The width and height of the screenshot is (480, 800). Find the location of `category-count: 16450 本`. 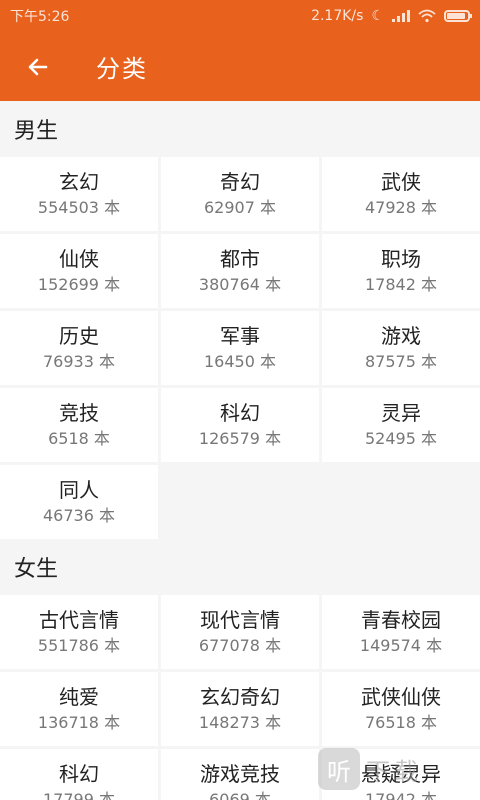

category-count: 16450 本 is located at coordinates (240, 361).